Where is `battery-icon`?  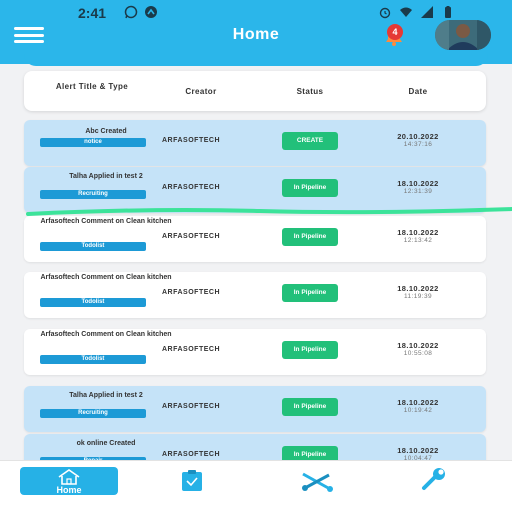
battery-icon is located at coordinates (448, 12).